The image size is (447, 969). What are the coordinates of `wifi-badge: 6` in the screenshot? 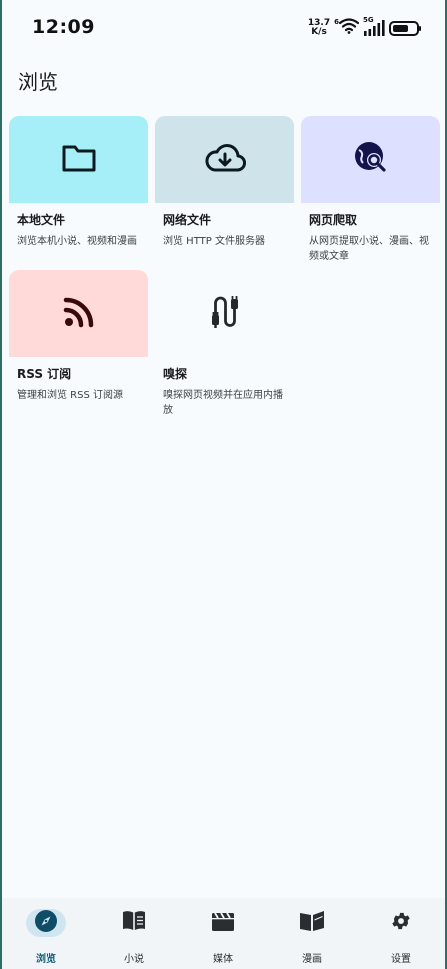 It's located at (336, 22).